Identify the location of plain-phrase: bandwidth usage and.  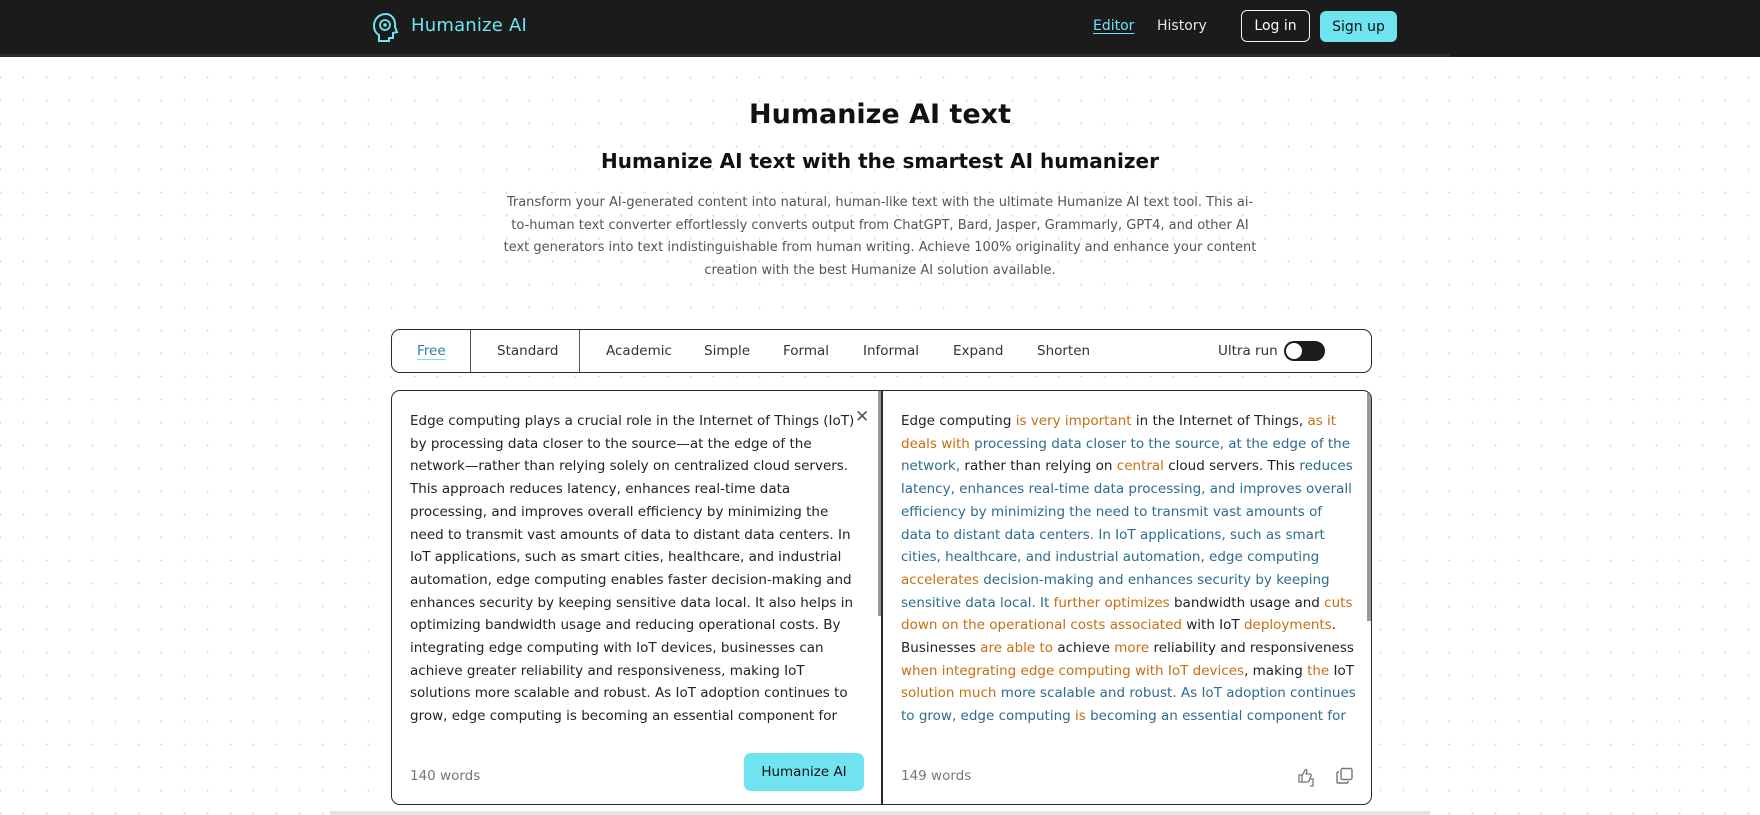
(1247, 602).